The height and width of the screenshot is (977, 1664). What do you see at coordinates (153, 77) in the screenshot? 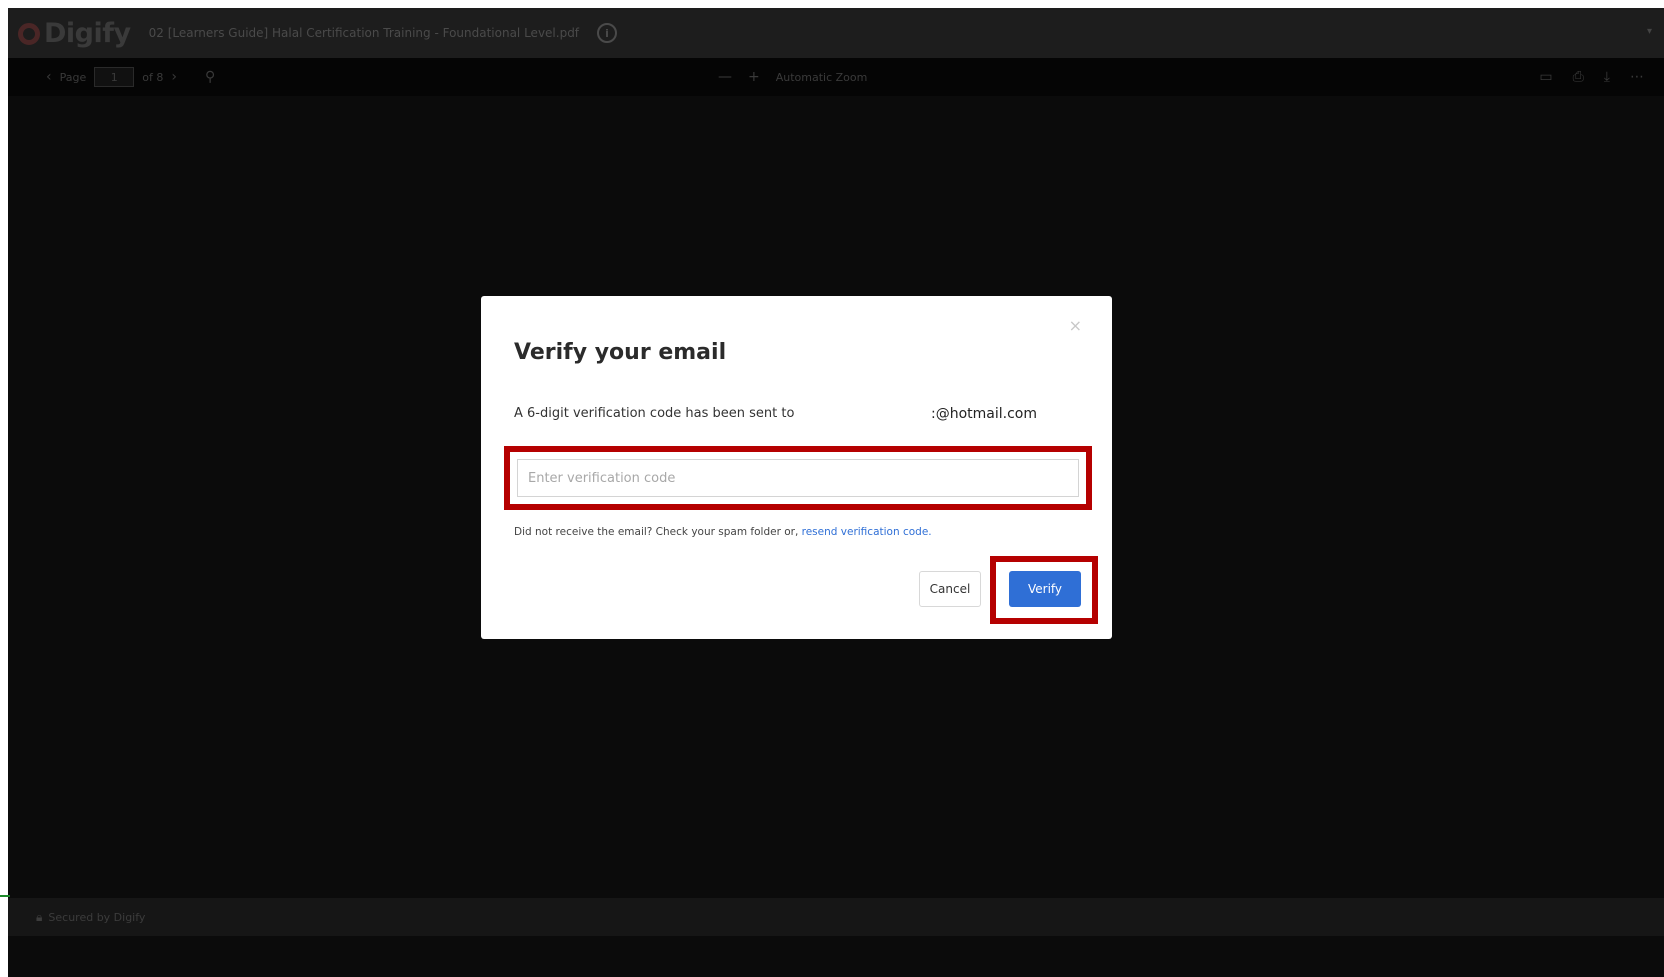
I see `page-total: of 8` at bounding box center [153, 77].